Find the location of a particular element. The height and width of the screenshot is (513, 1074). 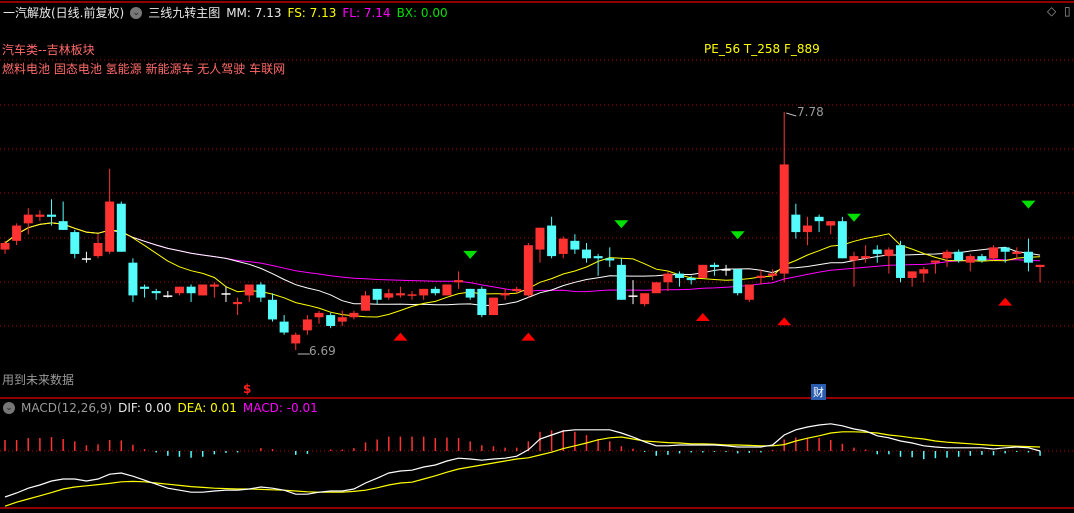

bx-value: BX: 0.00 is located at coordinates (422, 12).